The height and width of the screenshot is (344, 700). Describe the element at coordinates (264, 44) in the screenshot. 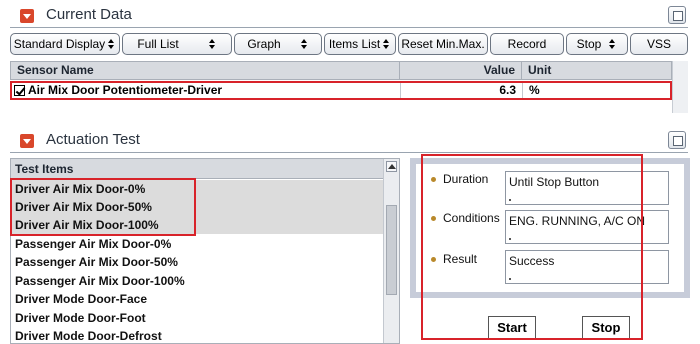

I see `graph-label: Graph` at that location.